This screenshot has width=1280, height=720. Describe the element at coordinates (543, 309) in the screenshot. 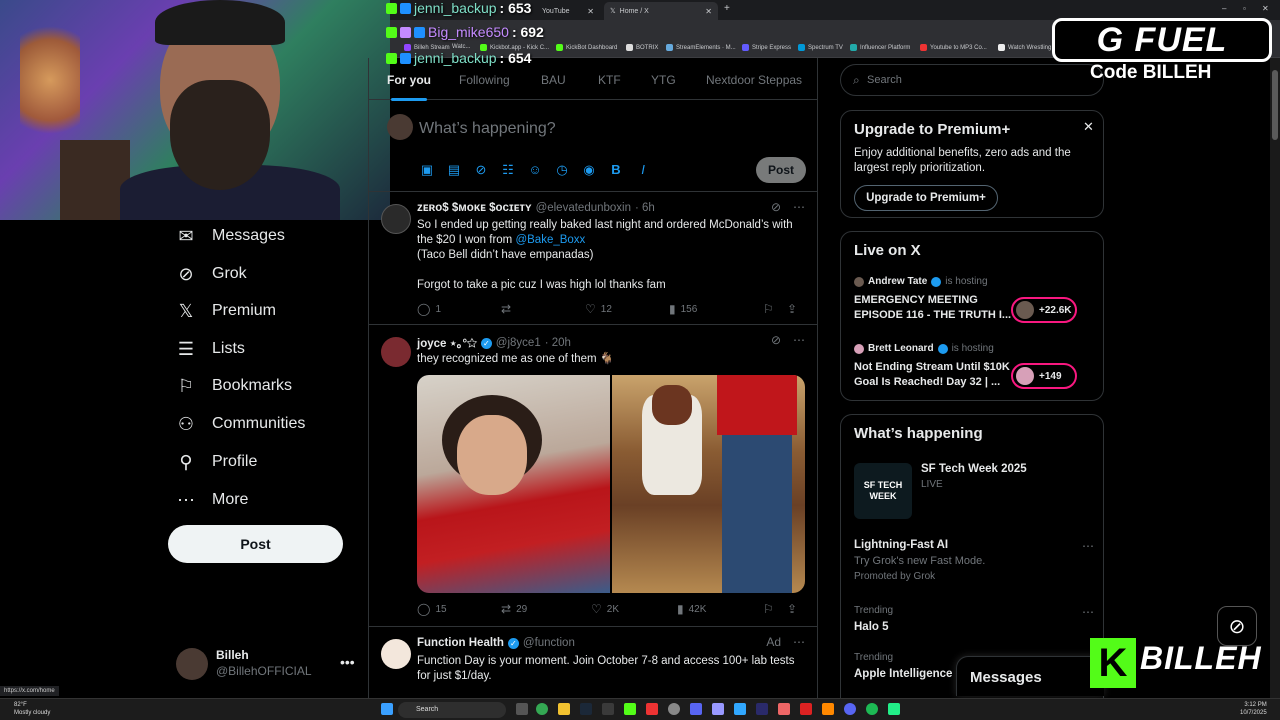

I see `repost-button: ⇄` at that location.